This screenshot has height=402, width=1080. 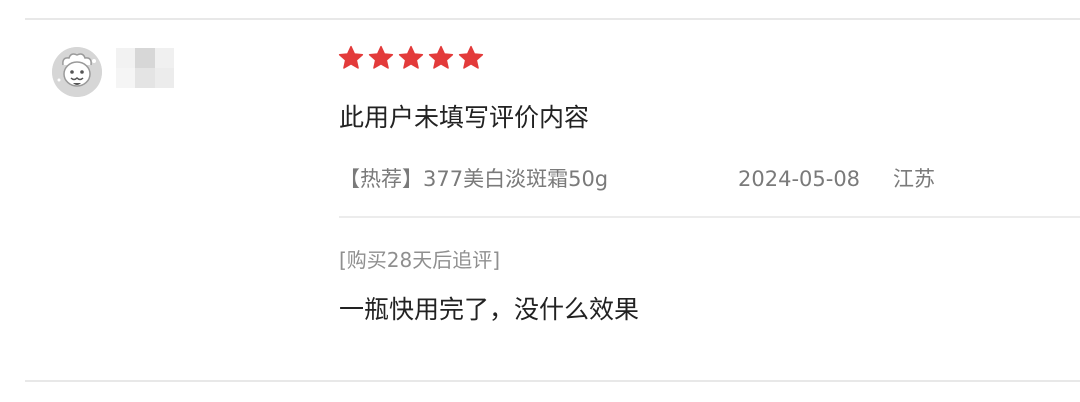 What do you see at coordinates (552, 19) in the screenshot?
I see `top-divider` at bounding box center [552, 19].